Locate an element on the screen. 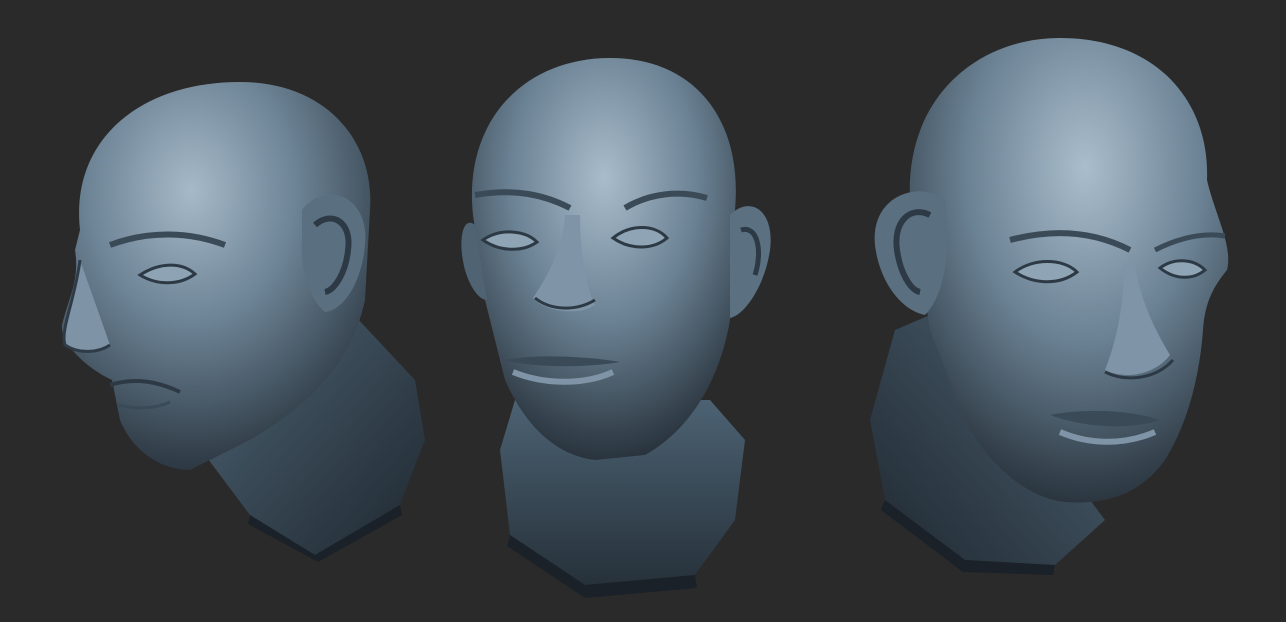 This screenshot has height=622, width=1286. ear is located at coordinates (910, 253).